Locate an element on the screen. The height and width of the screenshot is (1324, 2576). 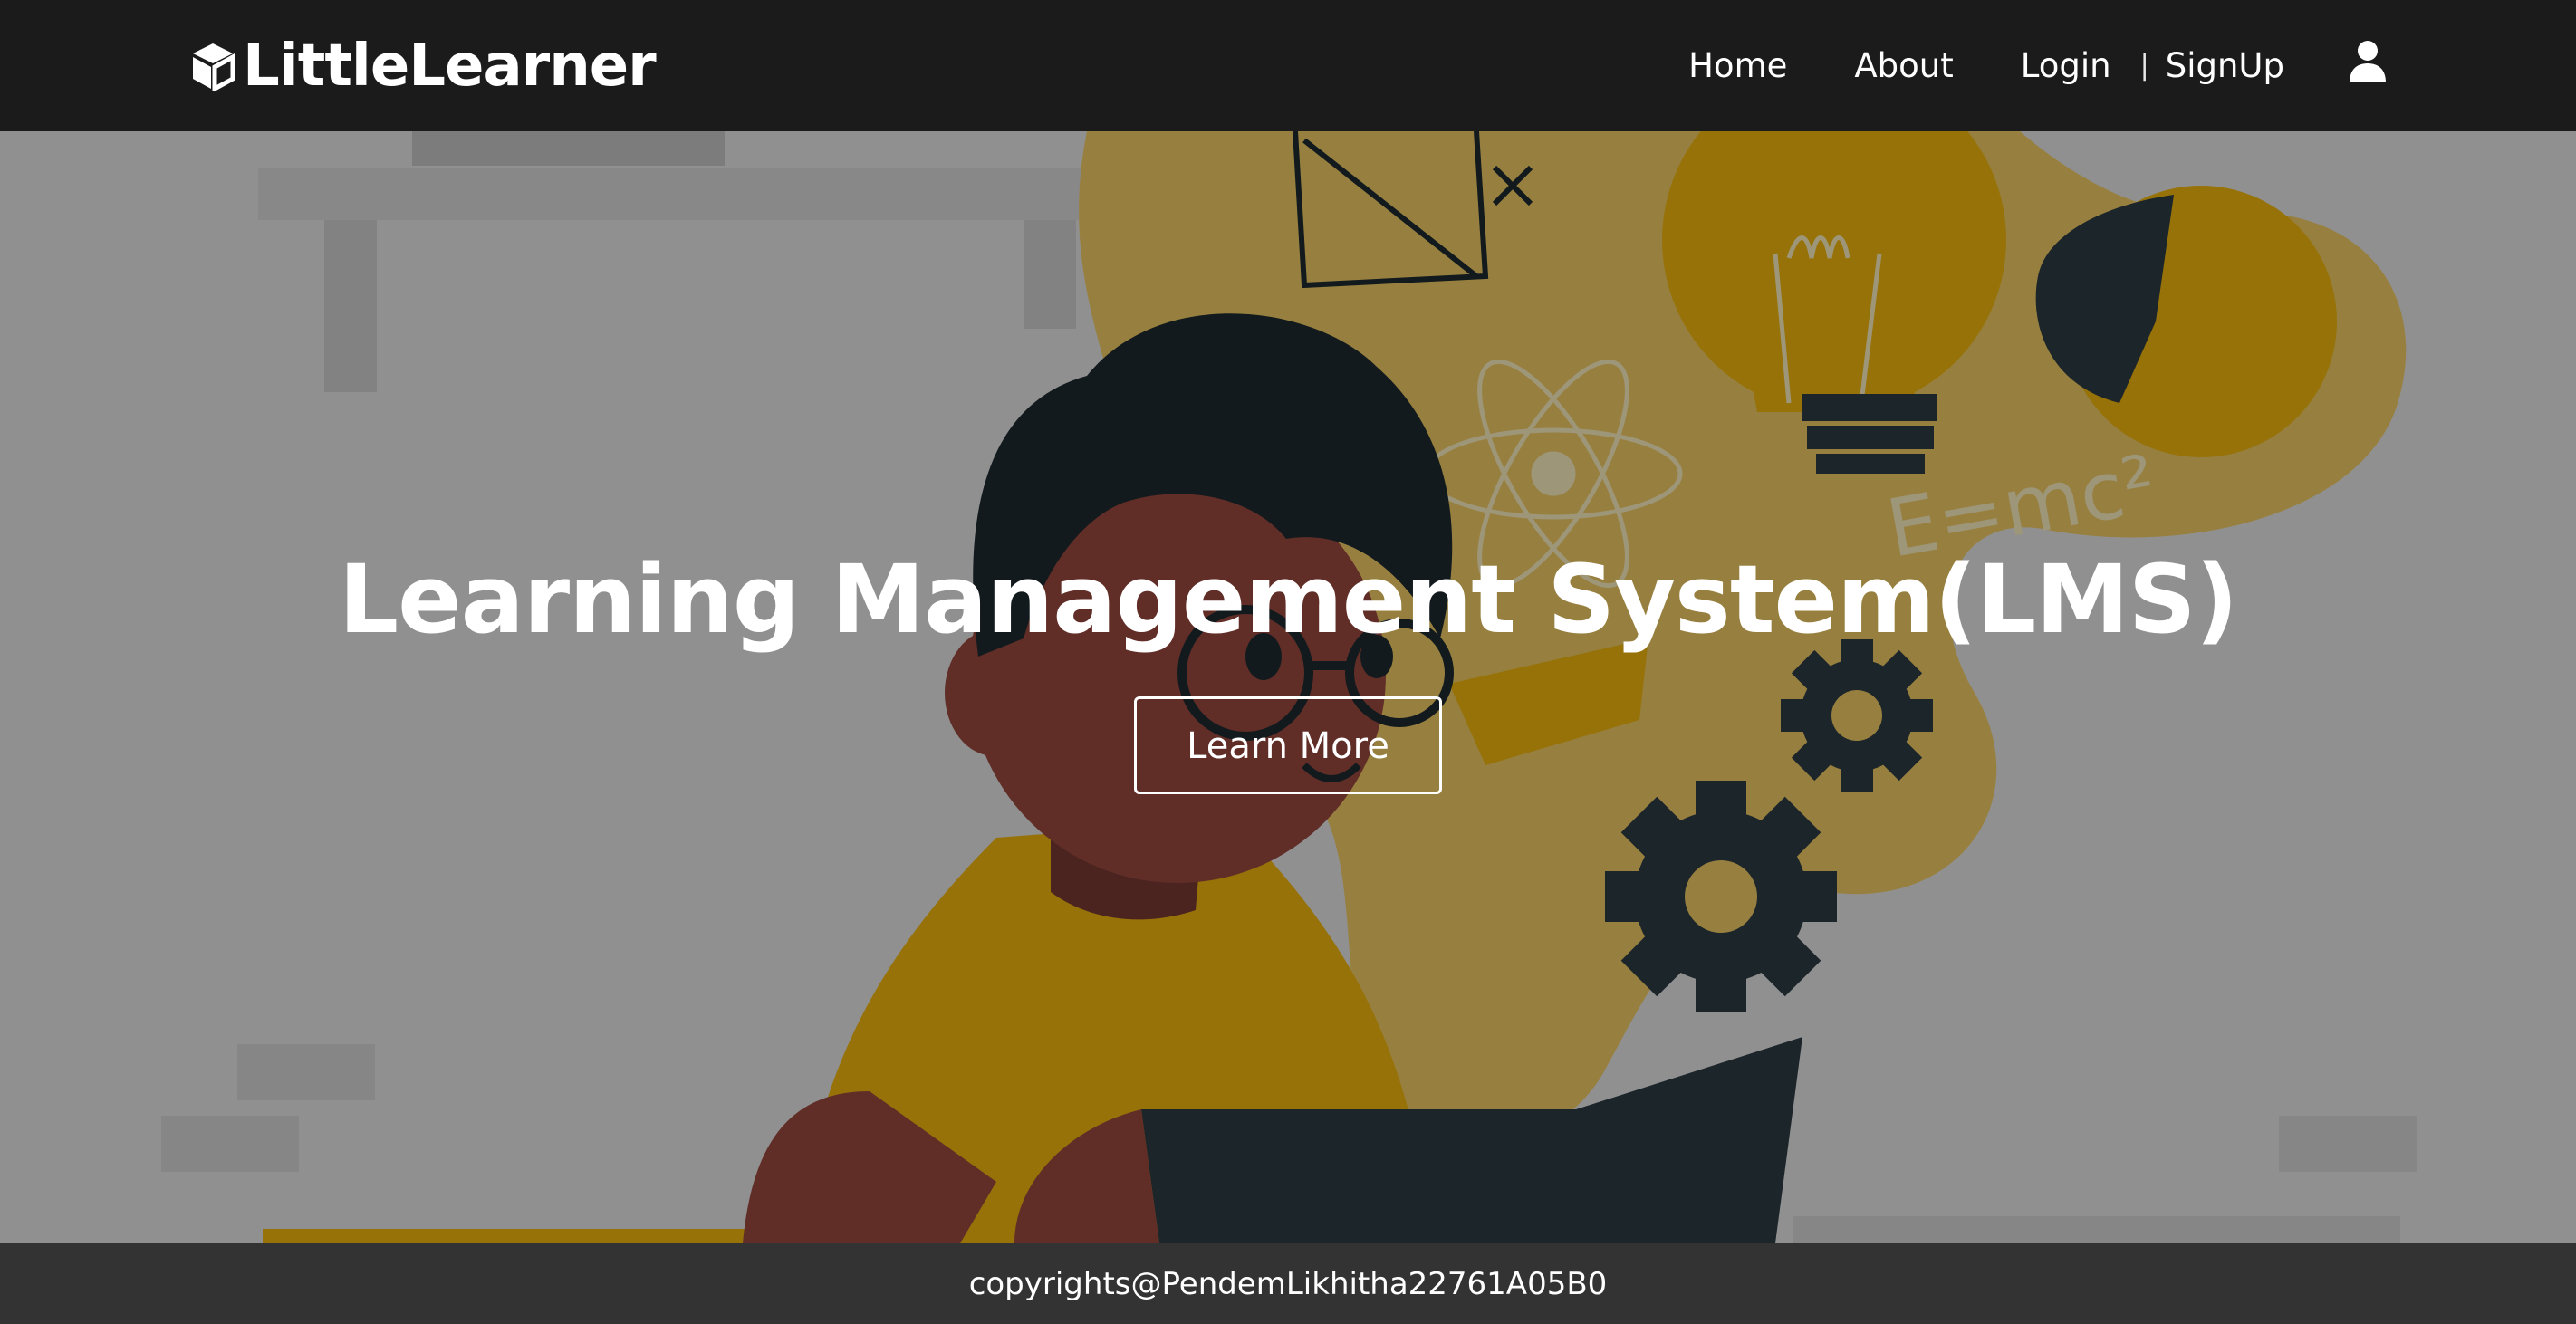
brand-logo: LittleLearner is located at coordinates (423, 66).